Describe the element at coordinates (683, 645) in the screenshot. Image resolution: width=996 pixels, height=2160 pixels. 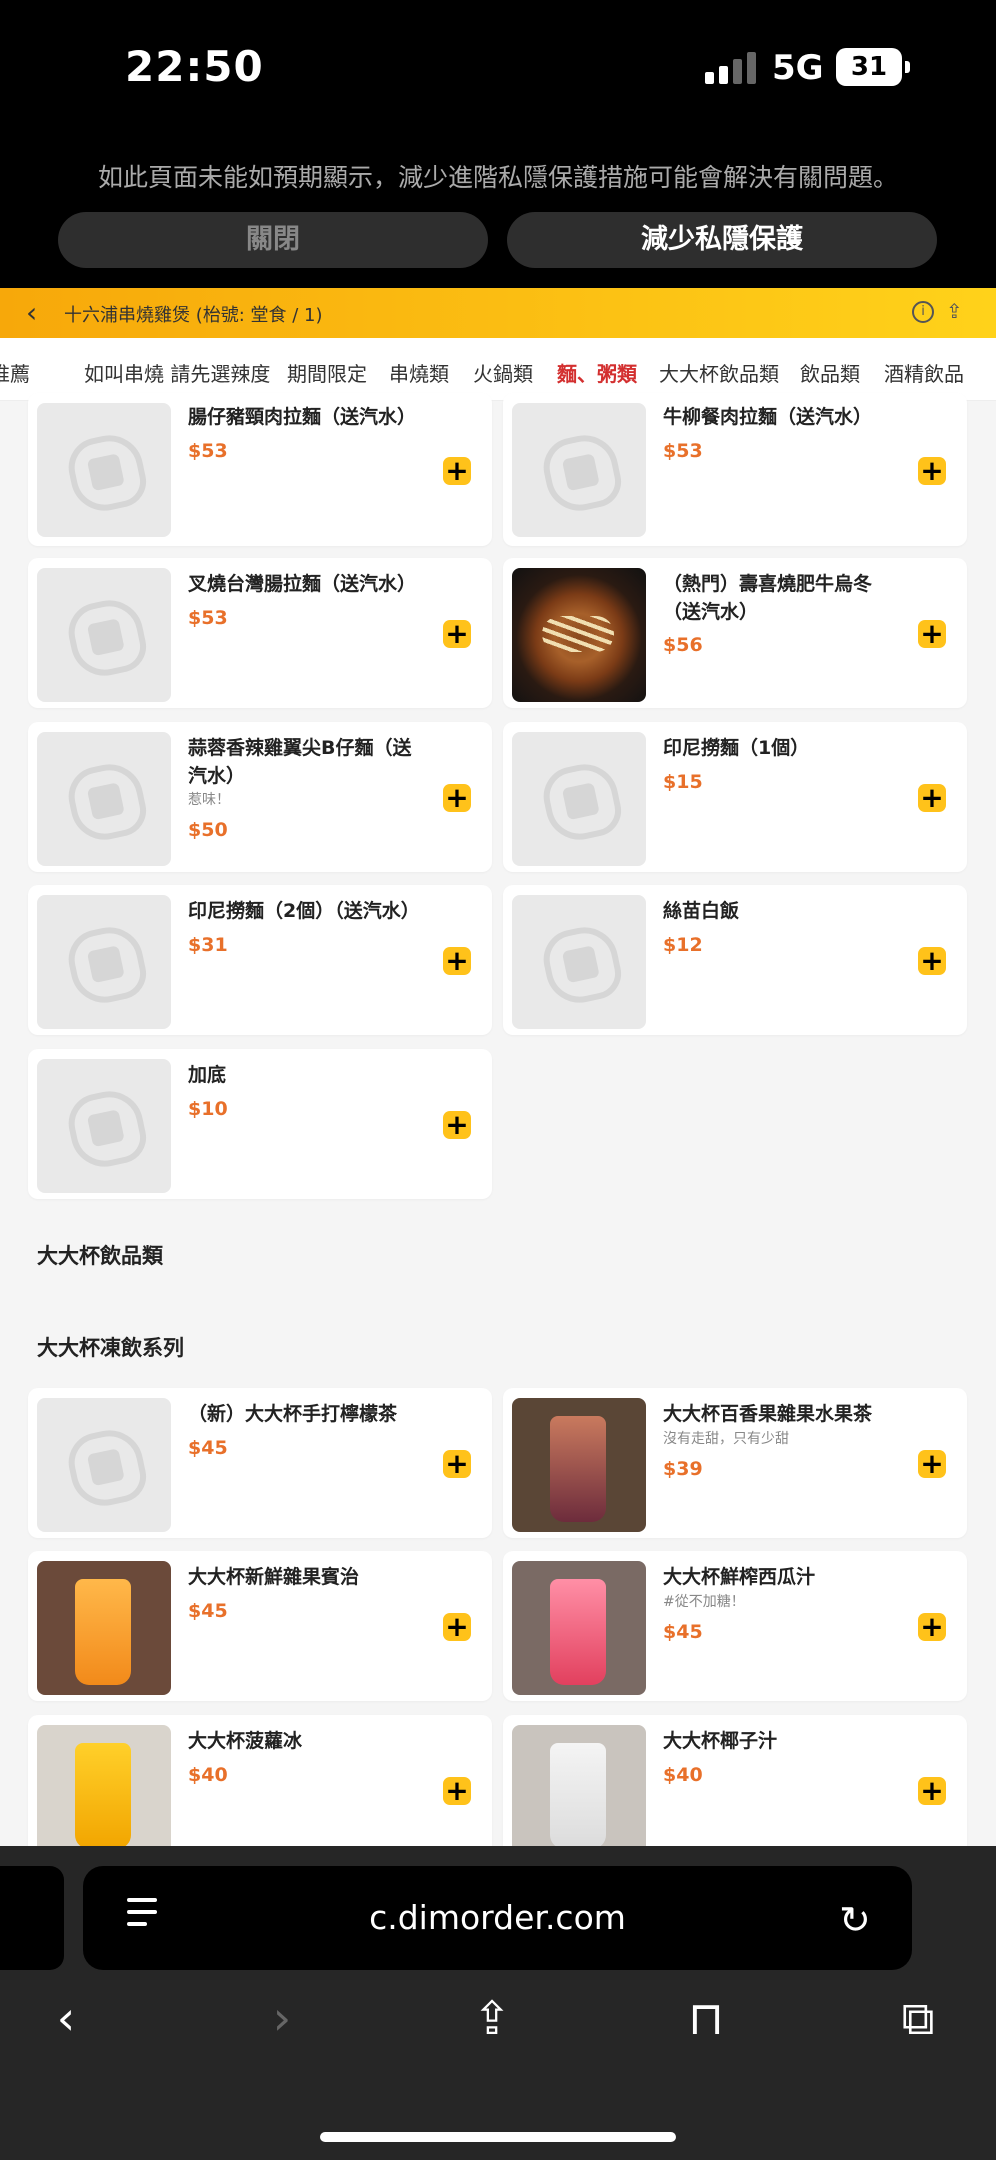
I see `item-price: $56` at that location.